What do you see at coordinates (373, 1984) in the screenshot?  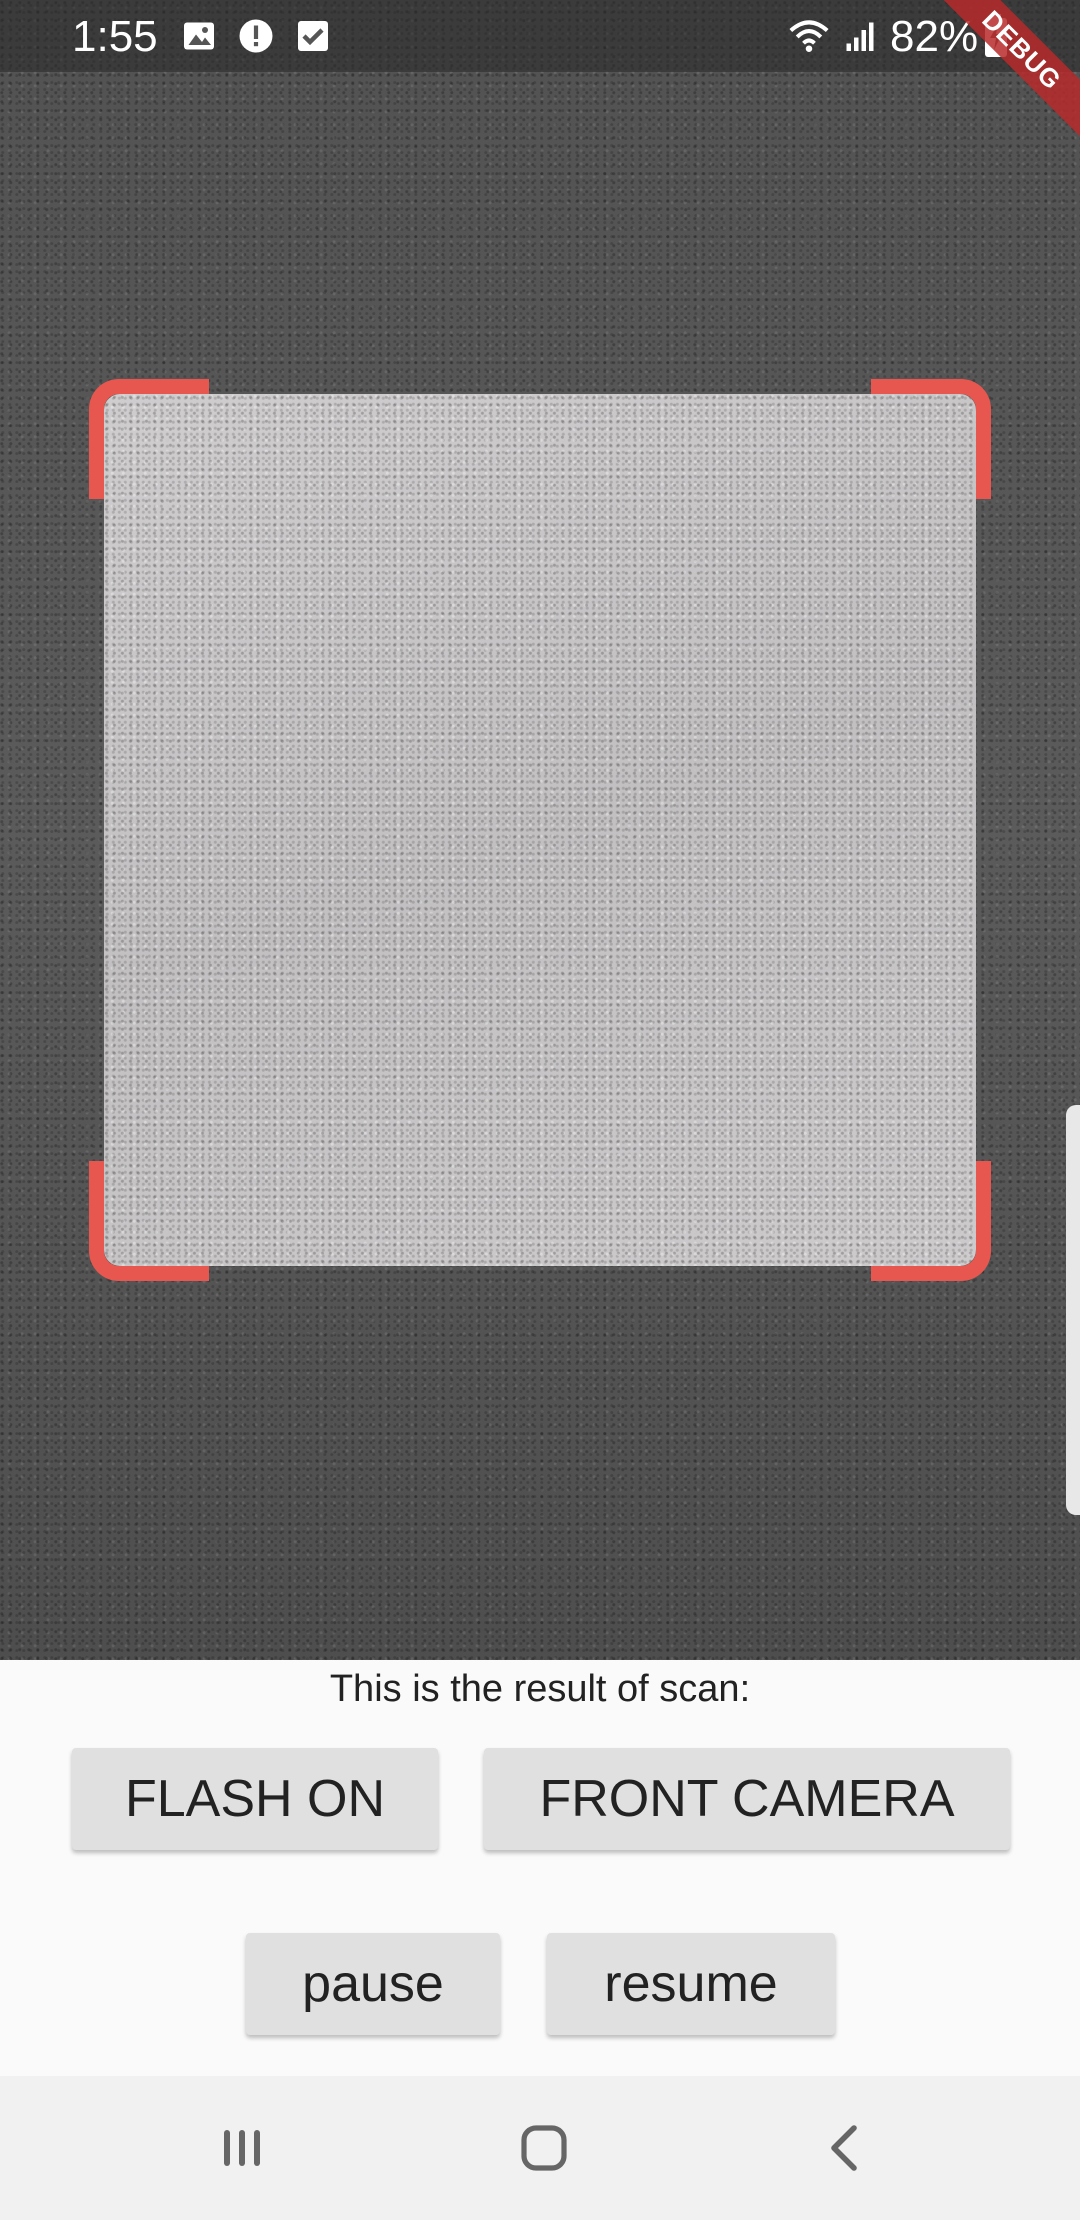 I see `pause-button: pause` at bounding box center [373, 1984].